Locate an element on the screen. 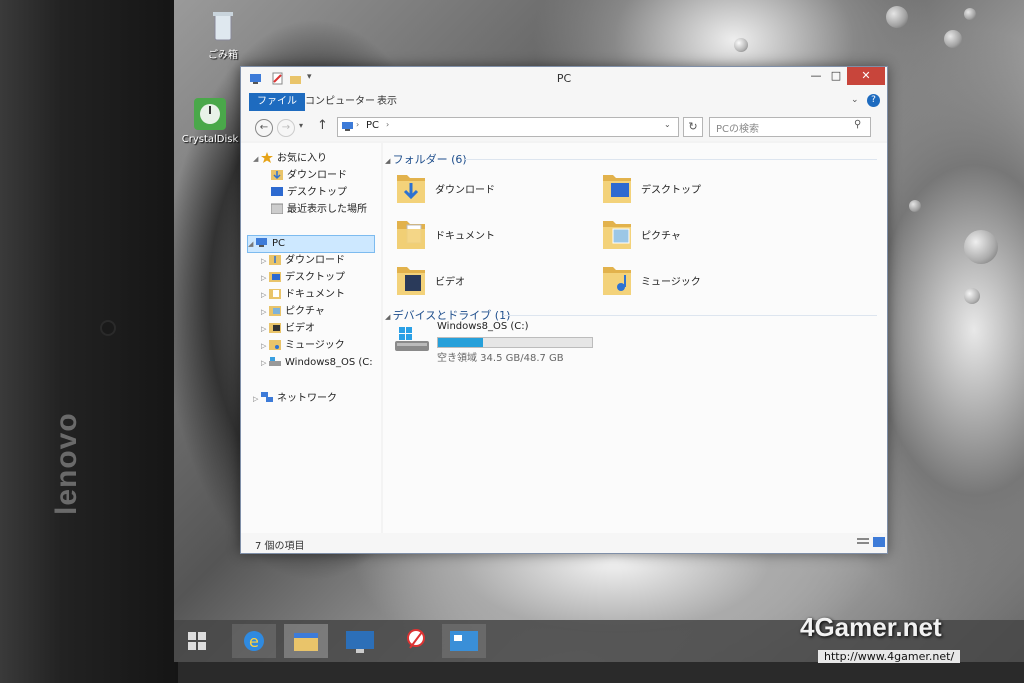 This screenshot has width=1024, height=683. folder-label: デスクトップ is located at coordinates (671, 190).